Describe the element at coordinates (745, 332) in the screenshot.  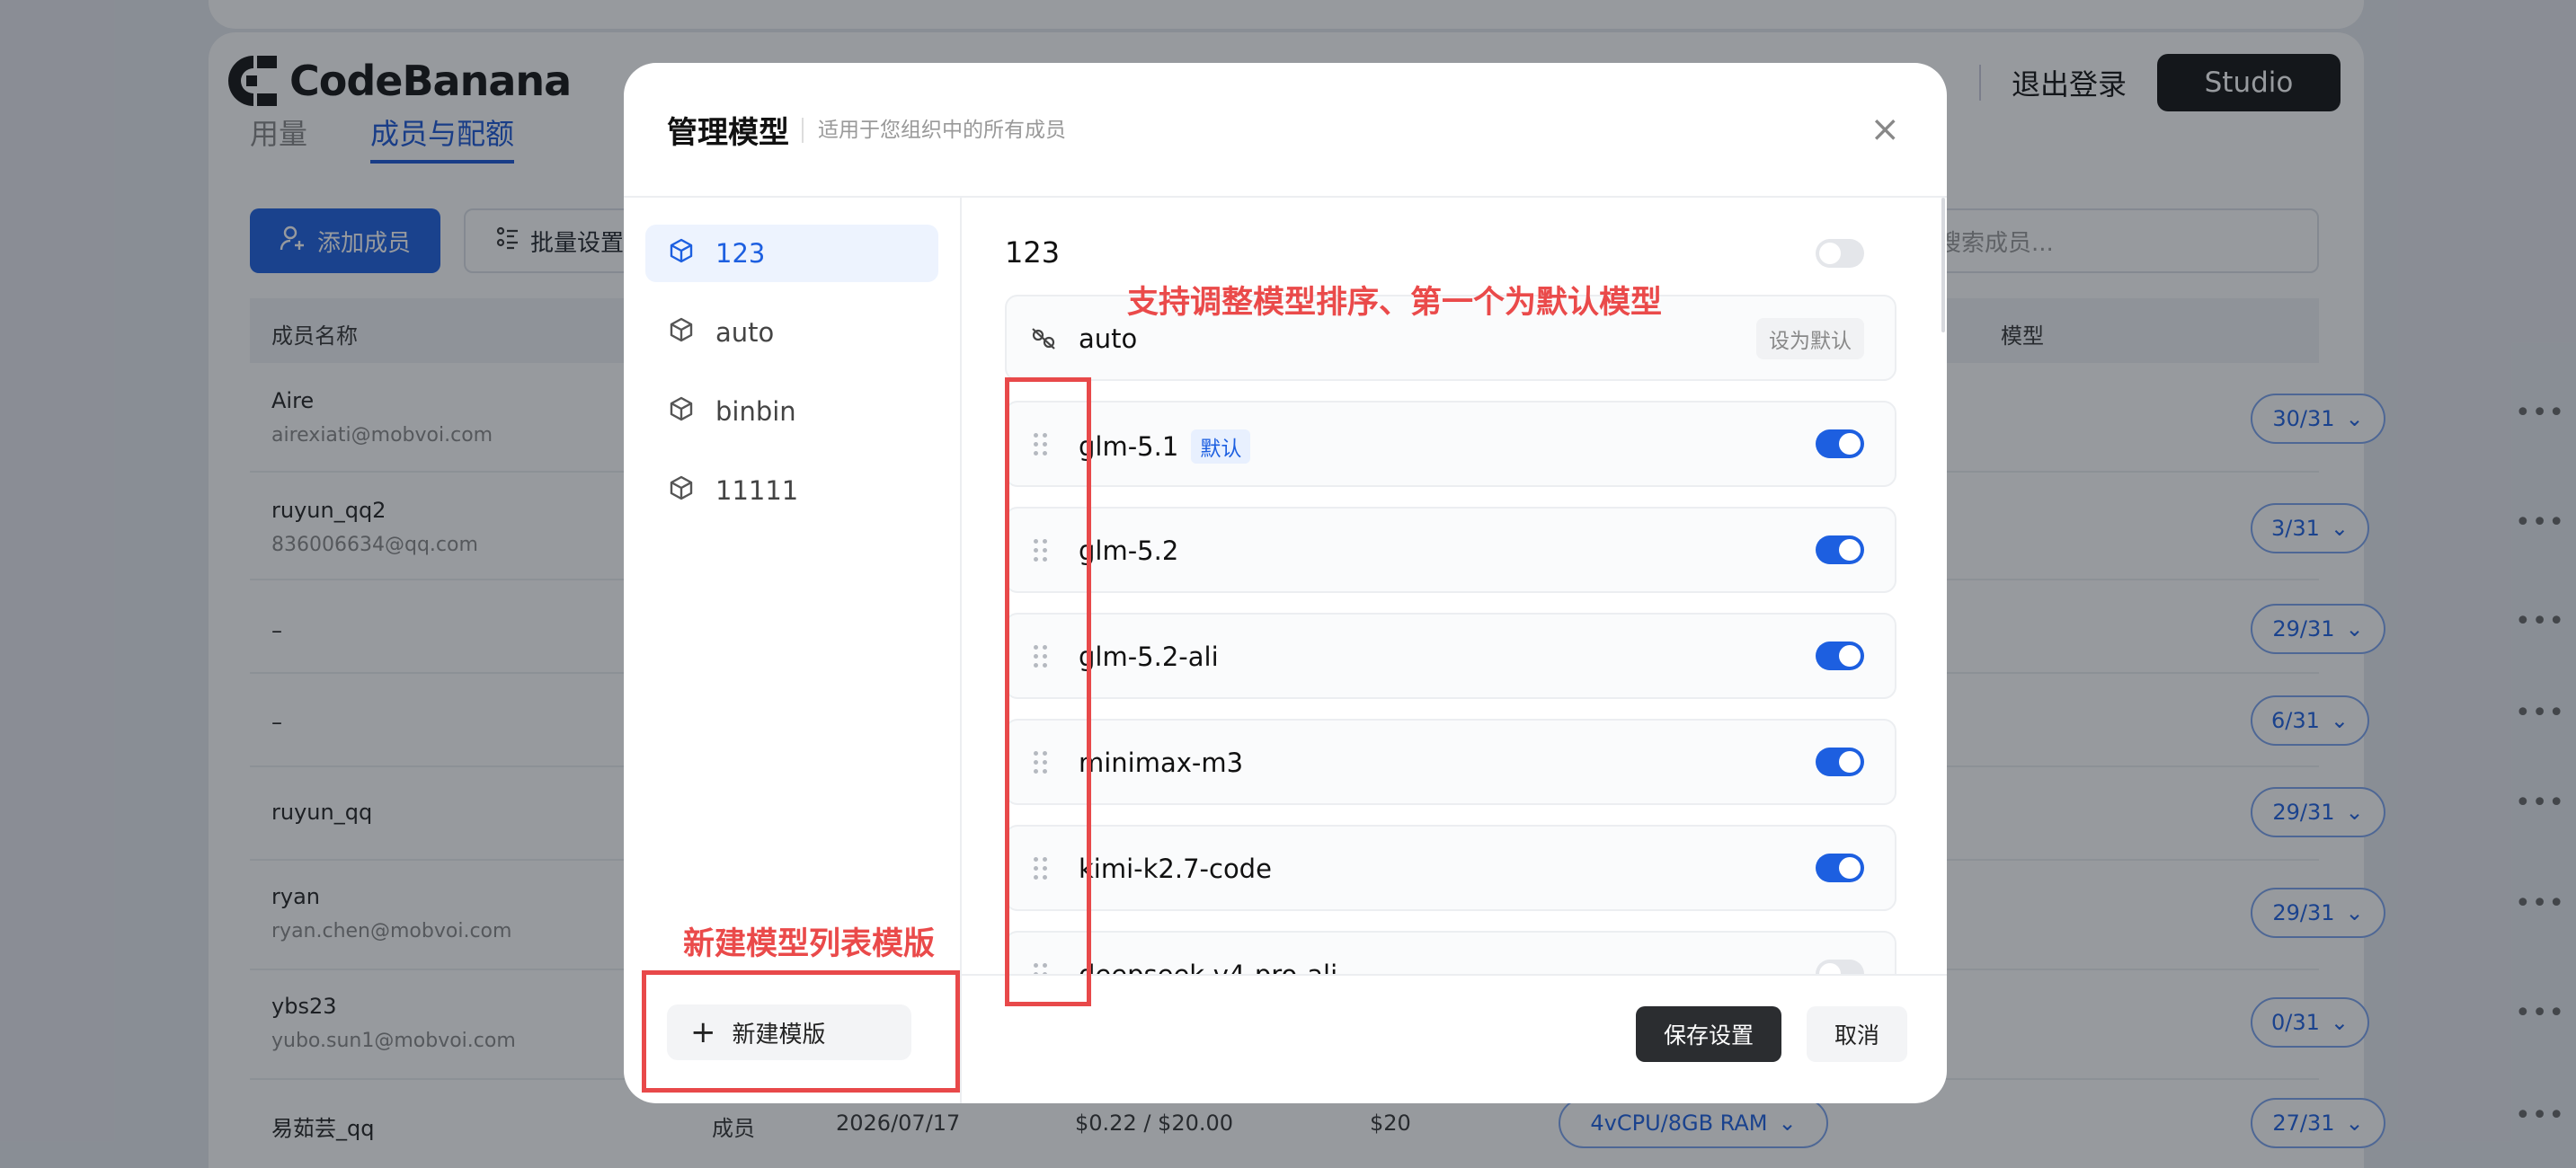
I see `template-label: auto` at that location.